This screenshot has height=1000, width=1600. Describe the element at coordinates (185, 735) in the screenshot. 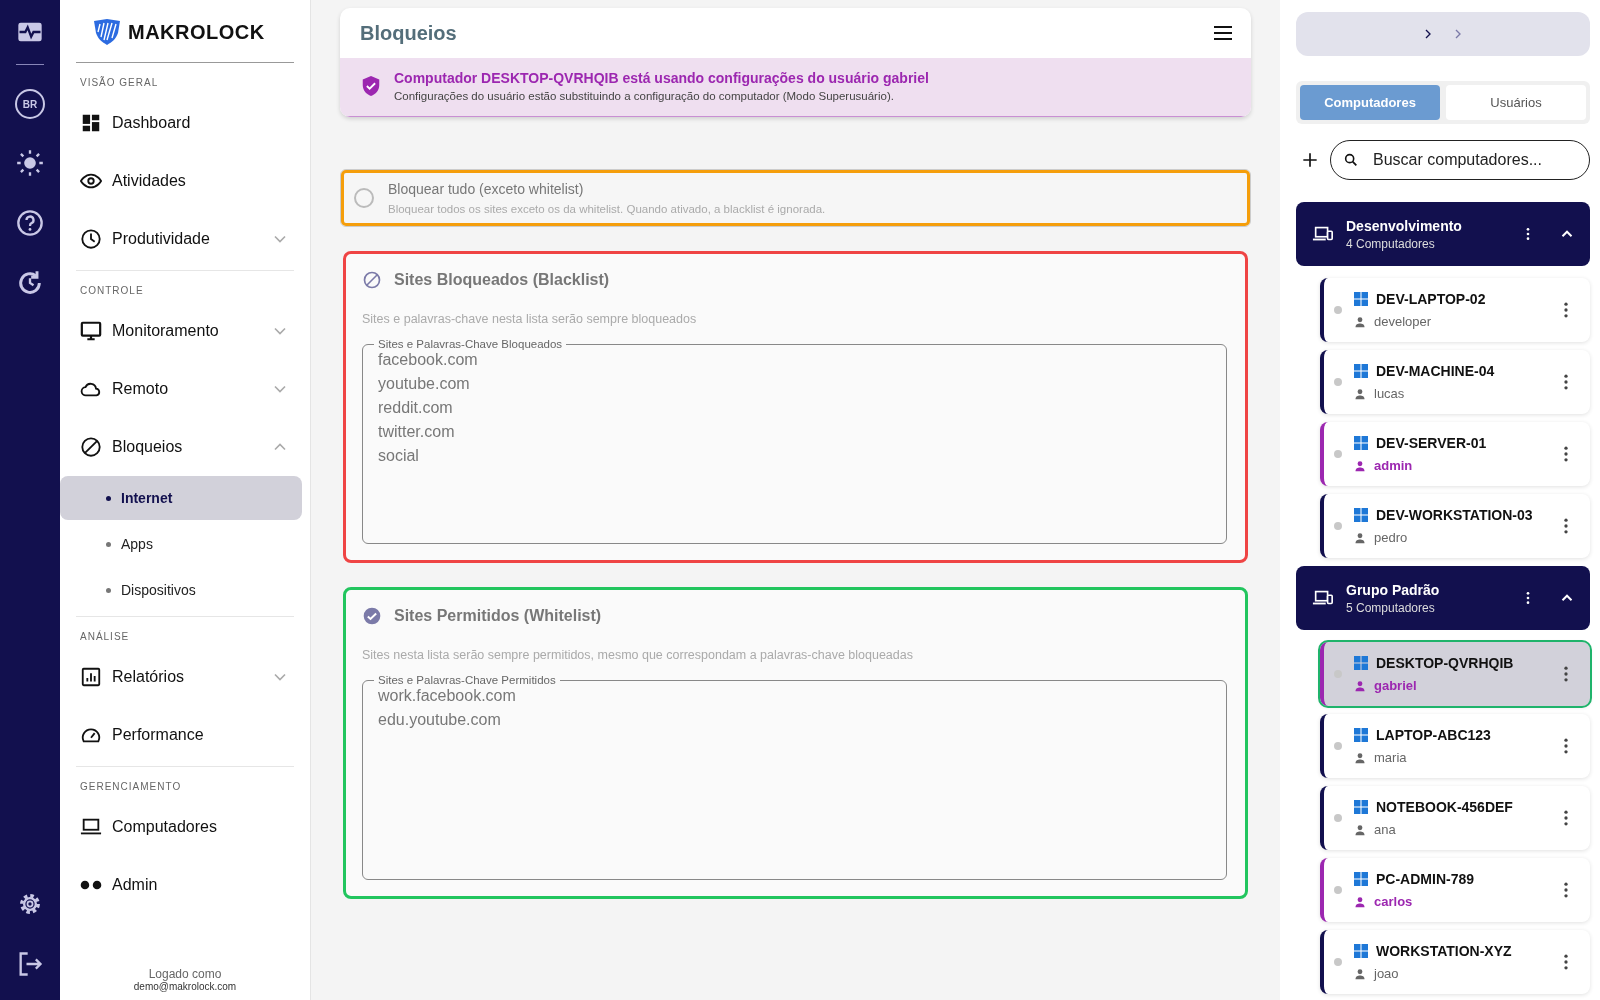

I see `nav-item: Performance` at that location.